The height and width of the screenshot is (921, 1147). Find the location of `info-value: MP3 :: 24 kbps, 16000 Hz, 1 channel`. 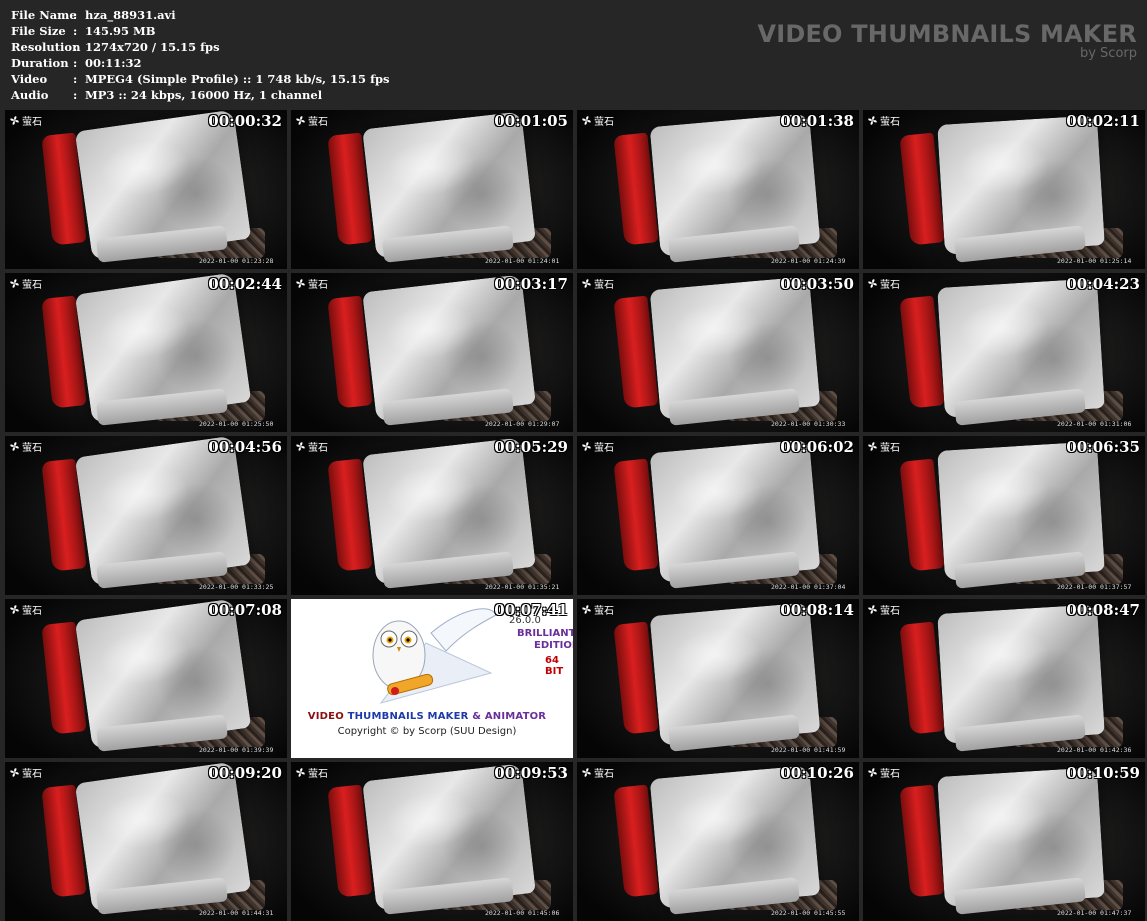

info-value: MP3 :: 24 kbps, 16000 Hz, 1 channel is located at coordinates (204, 95).